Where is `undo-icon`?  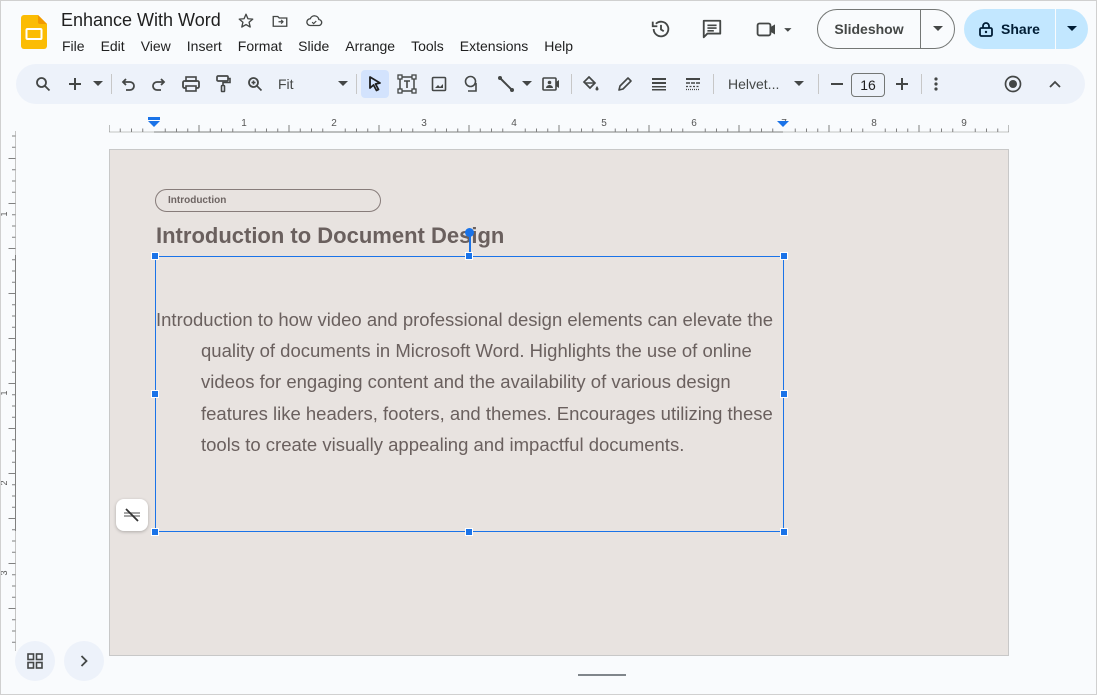 undo-icon is located at coordinates (128, 84).